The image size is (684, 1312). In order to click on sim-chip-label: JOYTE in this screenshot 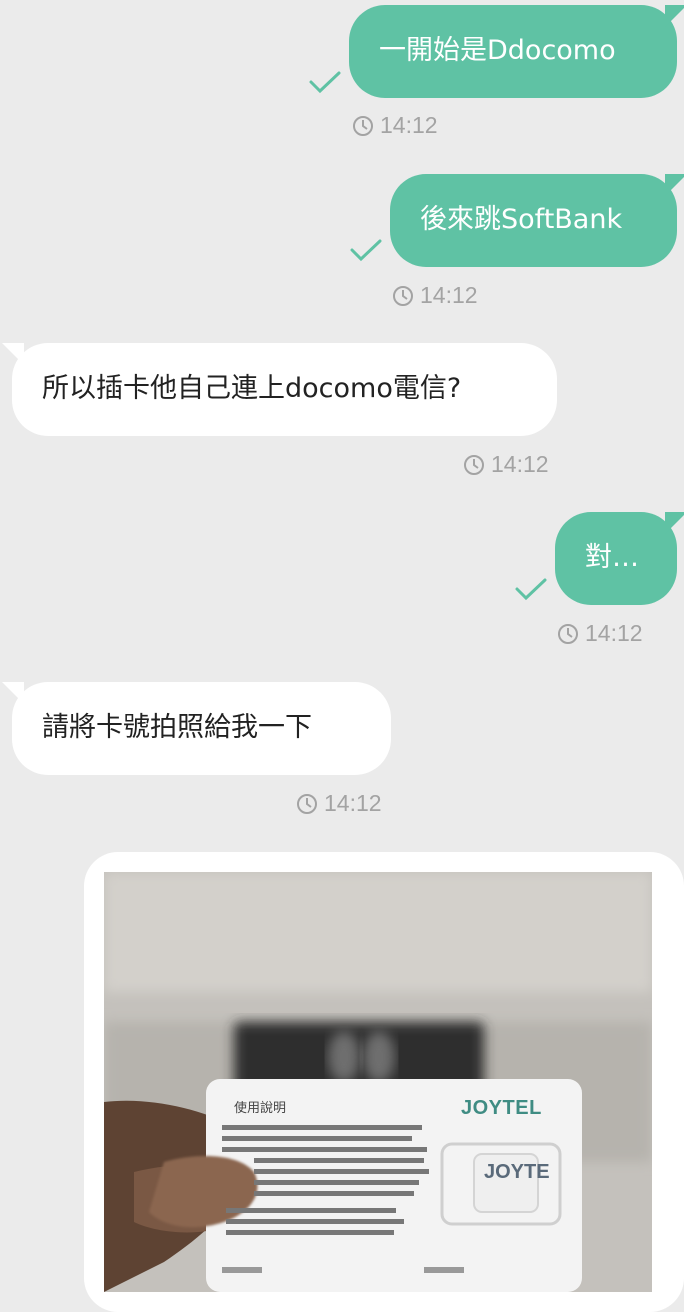, I will do `click(517, 1172)`.